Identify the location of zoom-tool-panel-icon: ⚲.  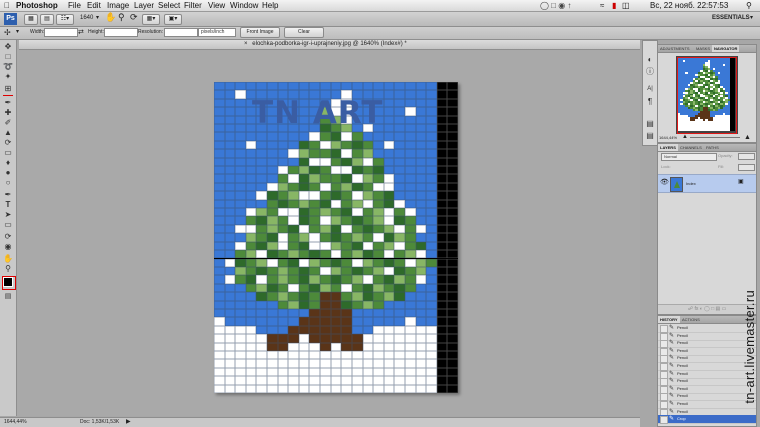
(8, 268).